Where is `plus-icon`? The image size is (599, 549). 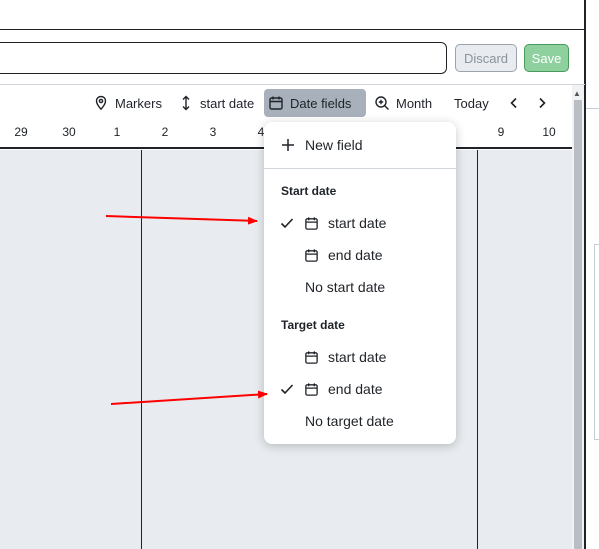
plus-icon is located at coordinates (288, 145).